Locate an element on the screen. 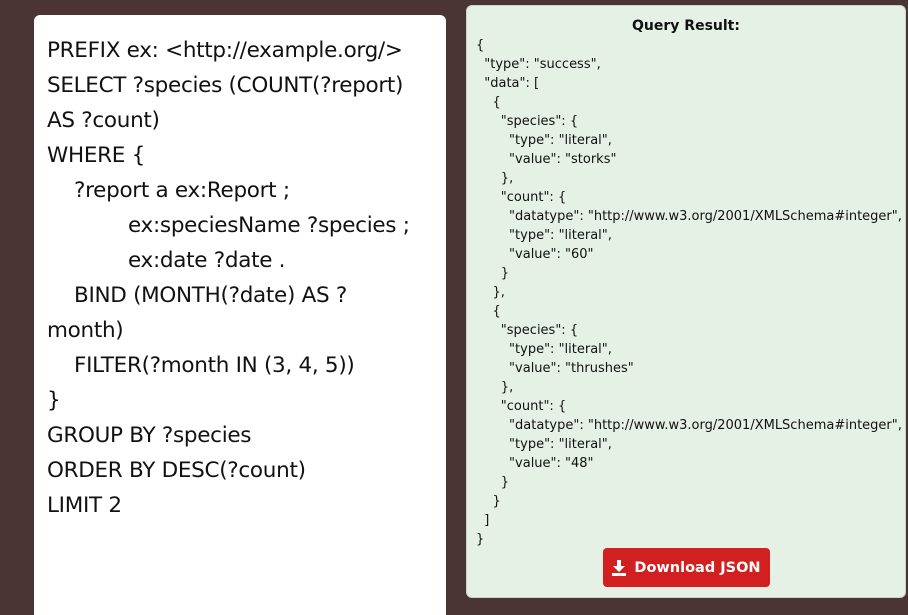 This screenshot has width=908, height=615. query-line: ?report a ex:Report ; is located at coordinates (182, 190).